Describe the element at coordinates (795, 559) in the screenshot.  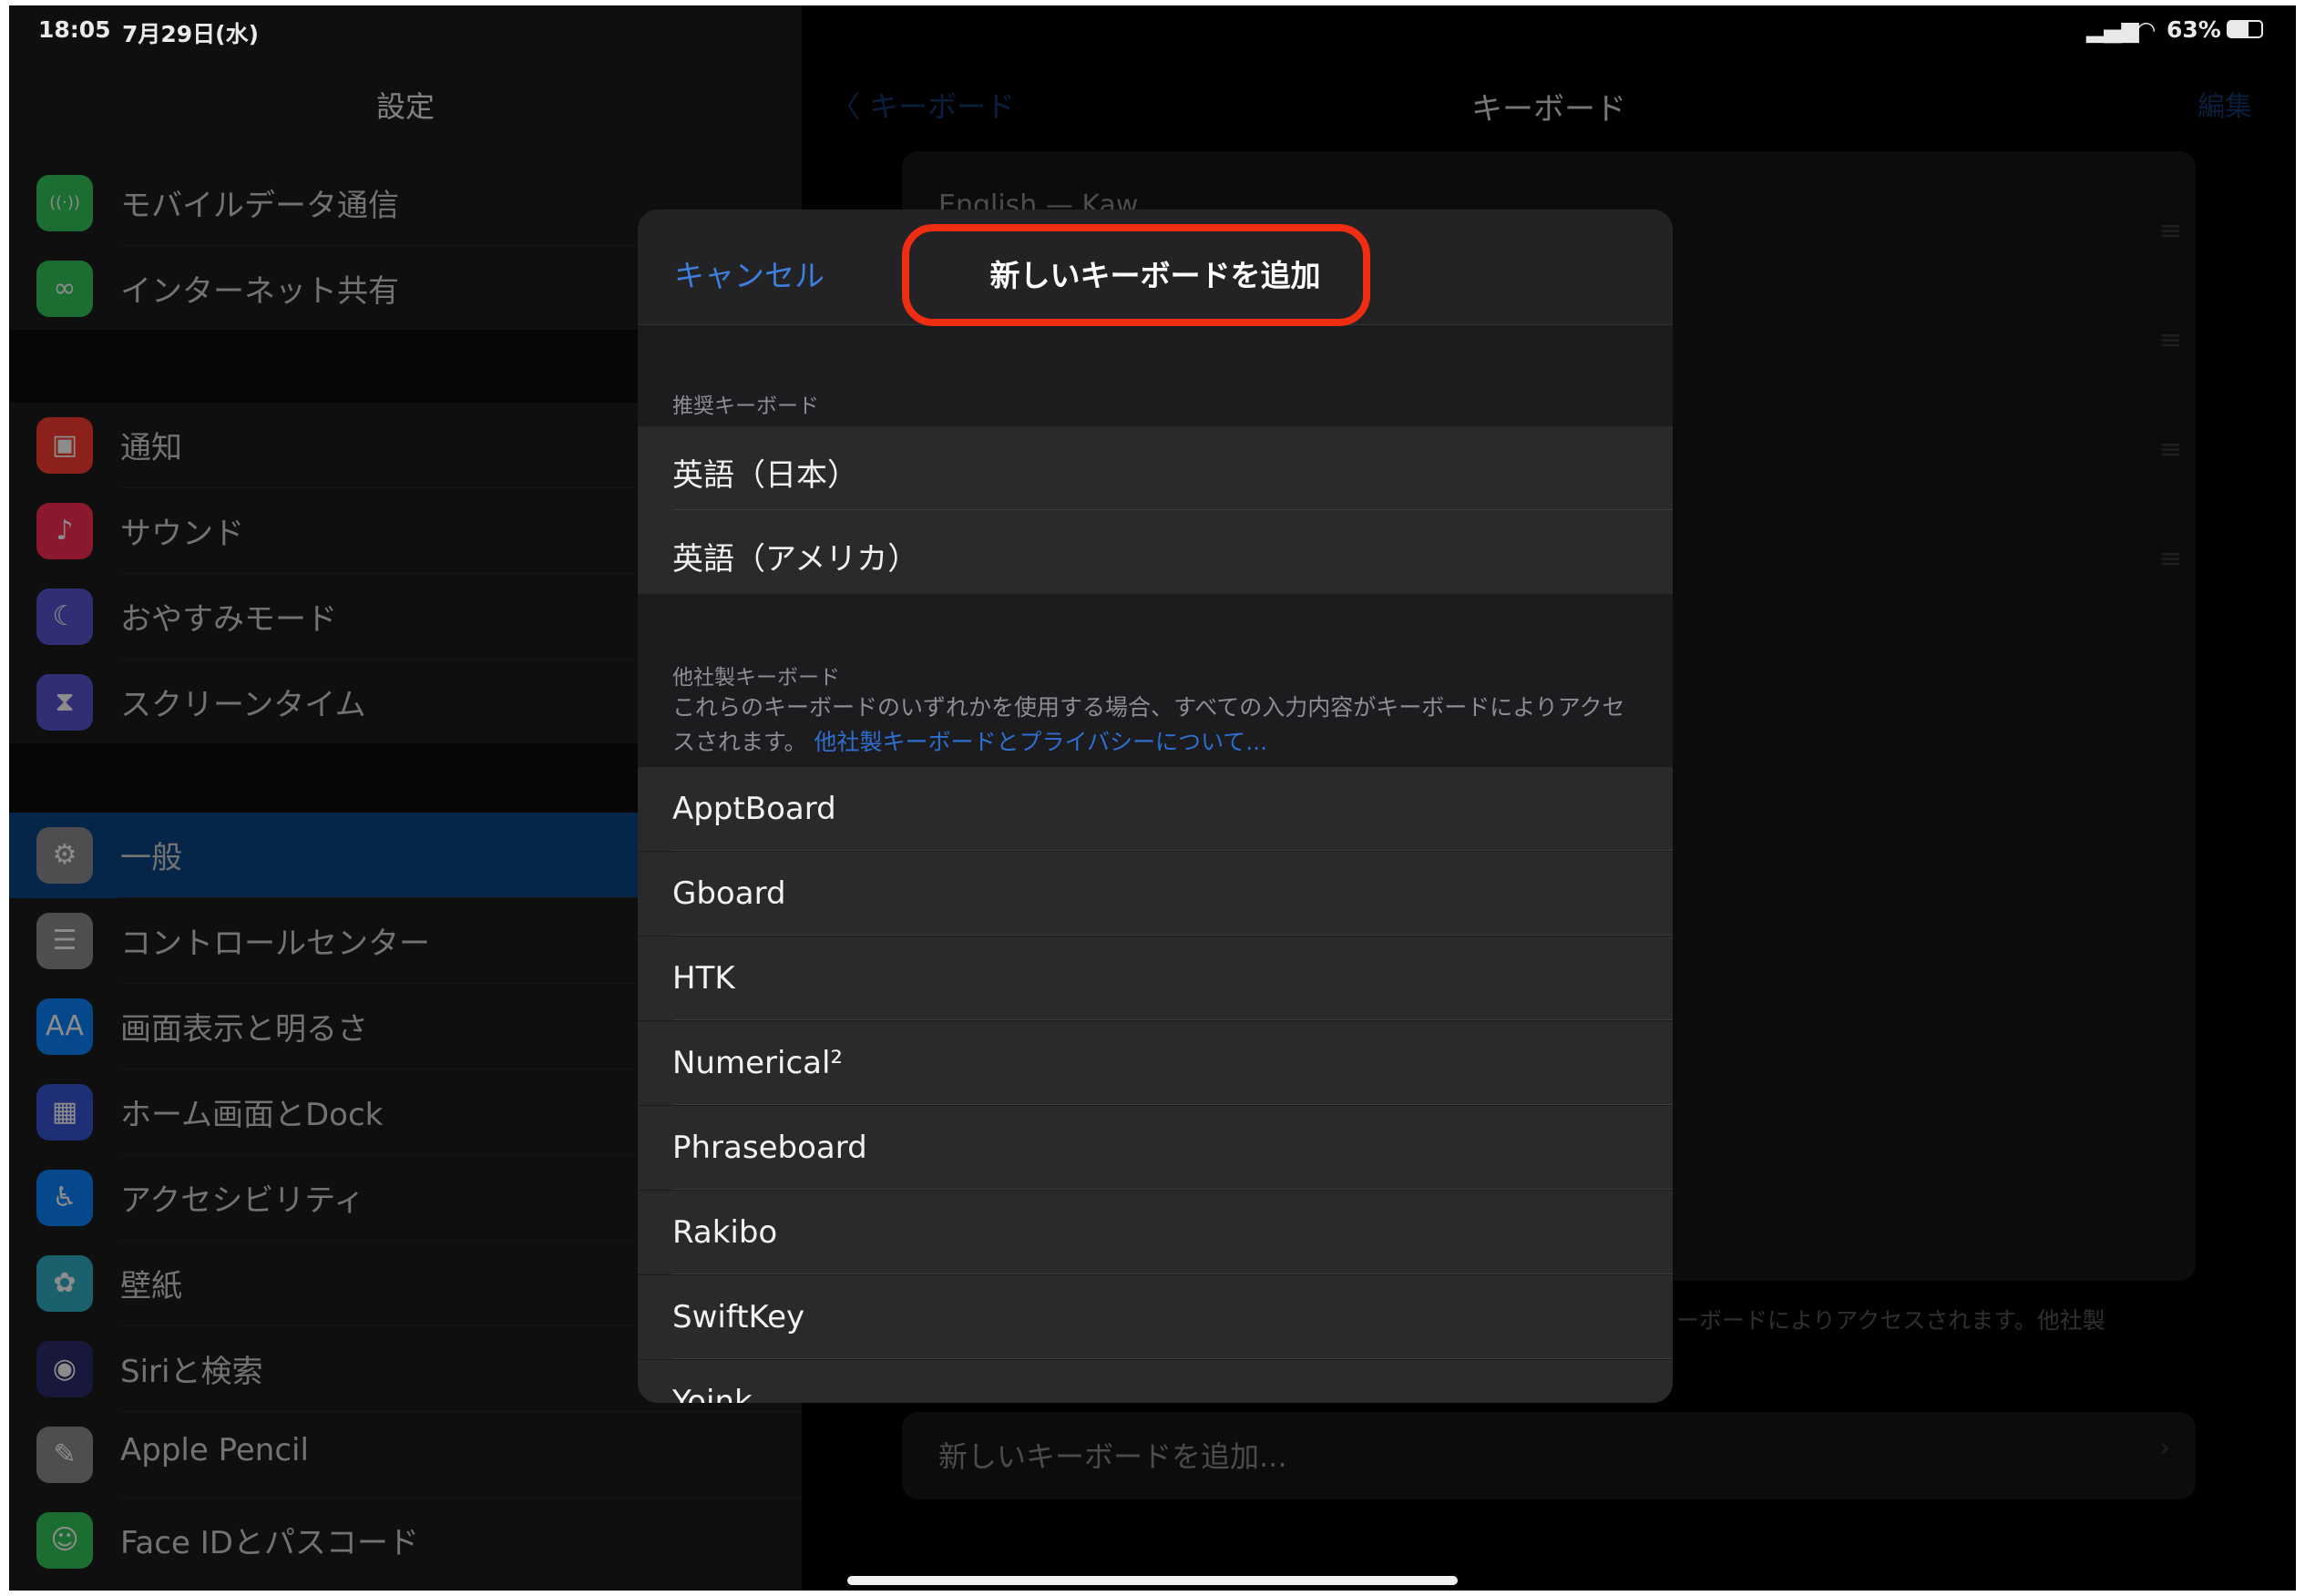
I see `keyboard-name: 英語（アメリカ）` at that location.